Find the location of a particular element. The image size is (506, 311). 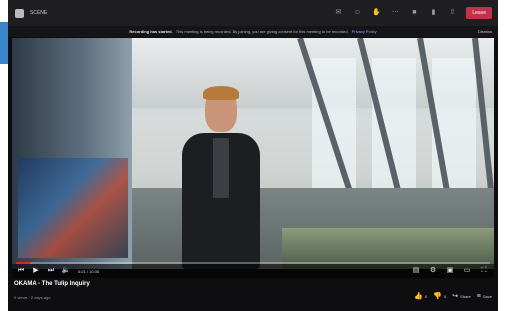

people-icon: ☺ is located at coordinates (357, 13).